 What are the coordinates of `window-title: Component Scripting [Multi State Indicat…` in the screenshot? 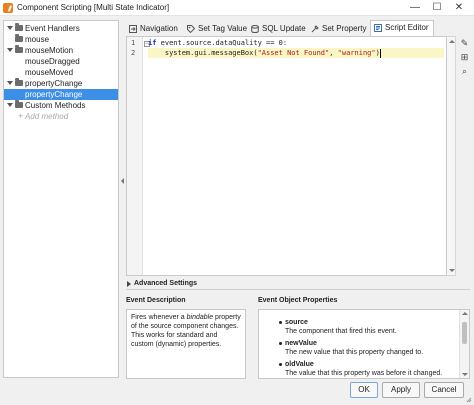 It's located at (93, 7).